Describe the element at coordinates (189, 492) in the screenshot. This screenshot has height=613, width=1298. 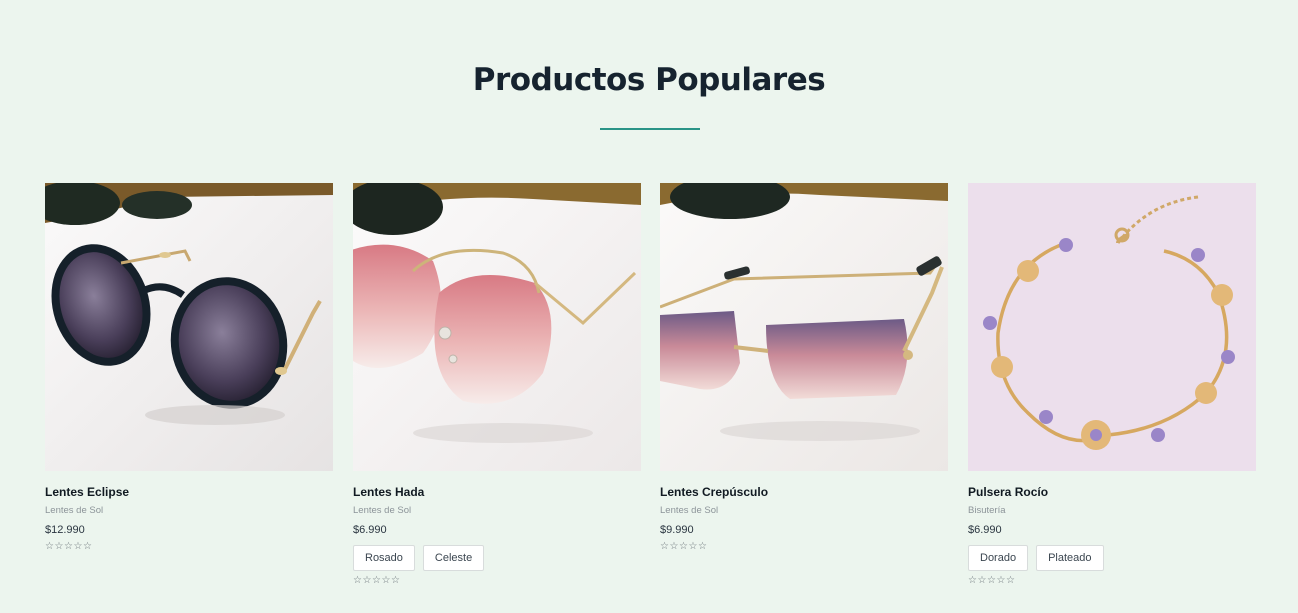
I see `product-name: Lentes Eclipse` at that location.